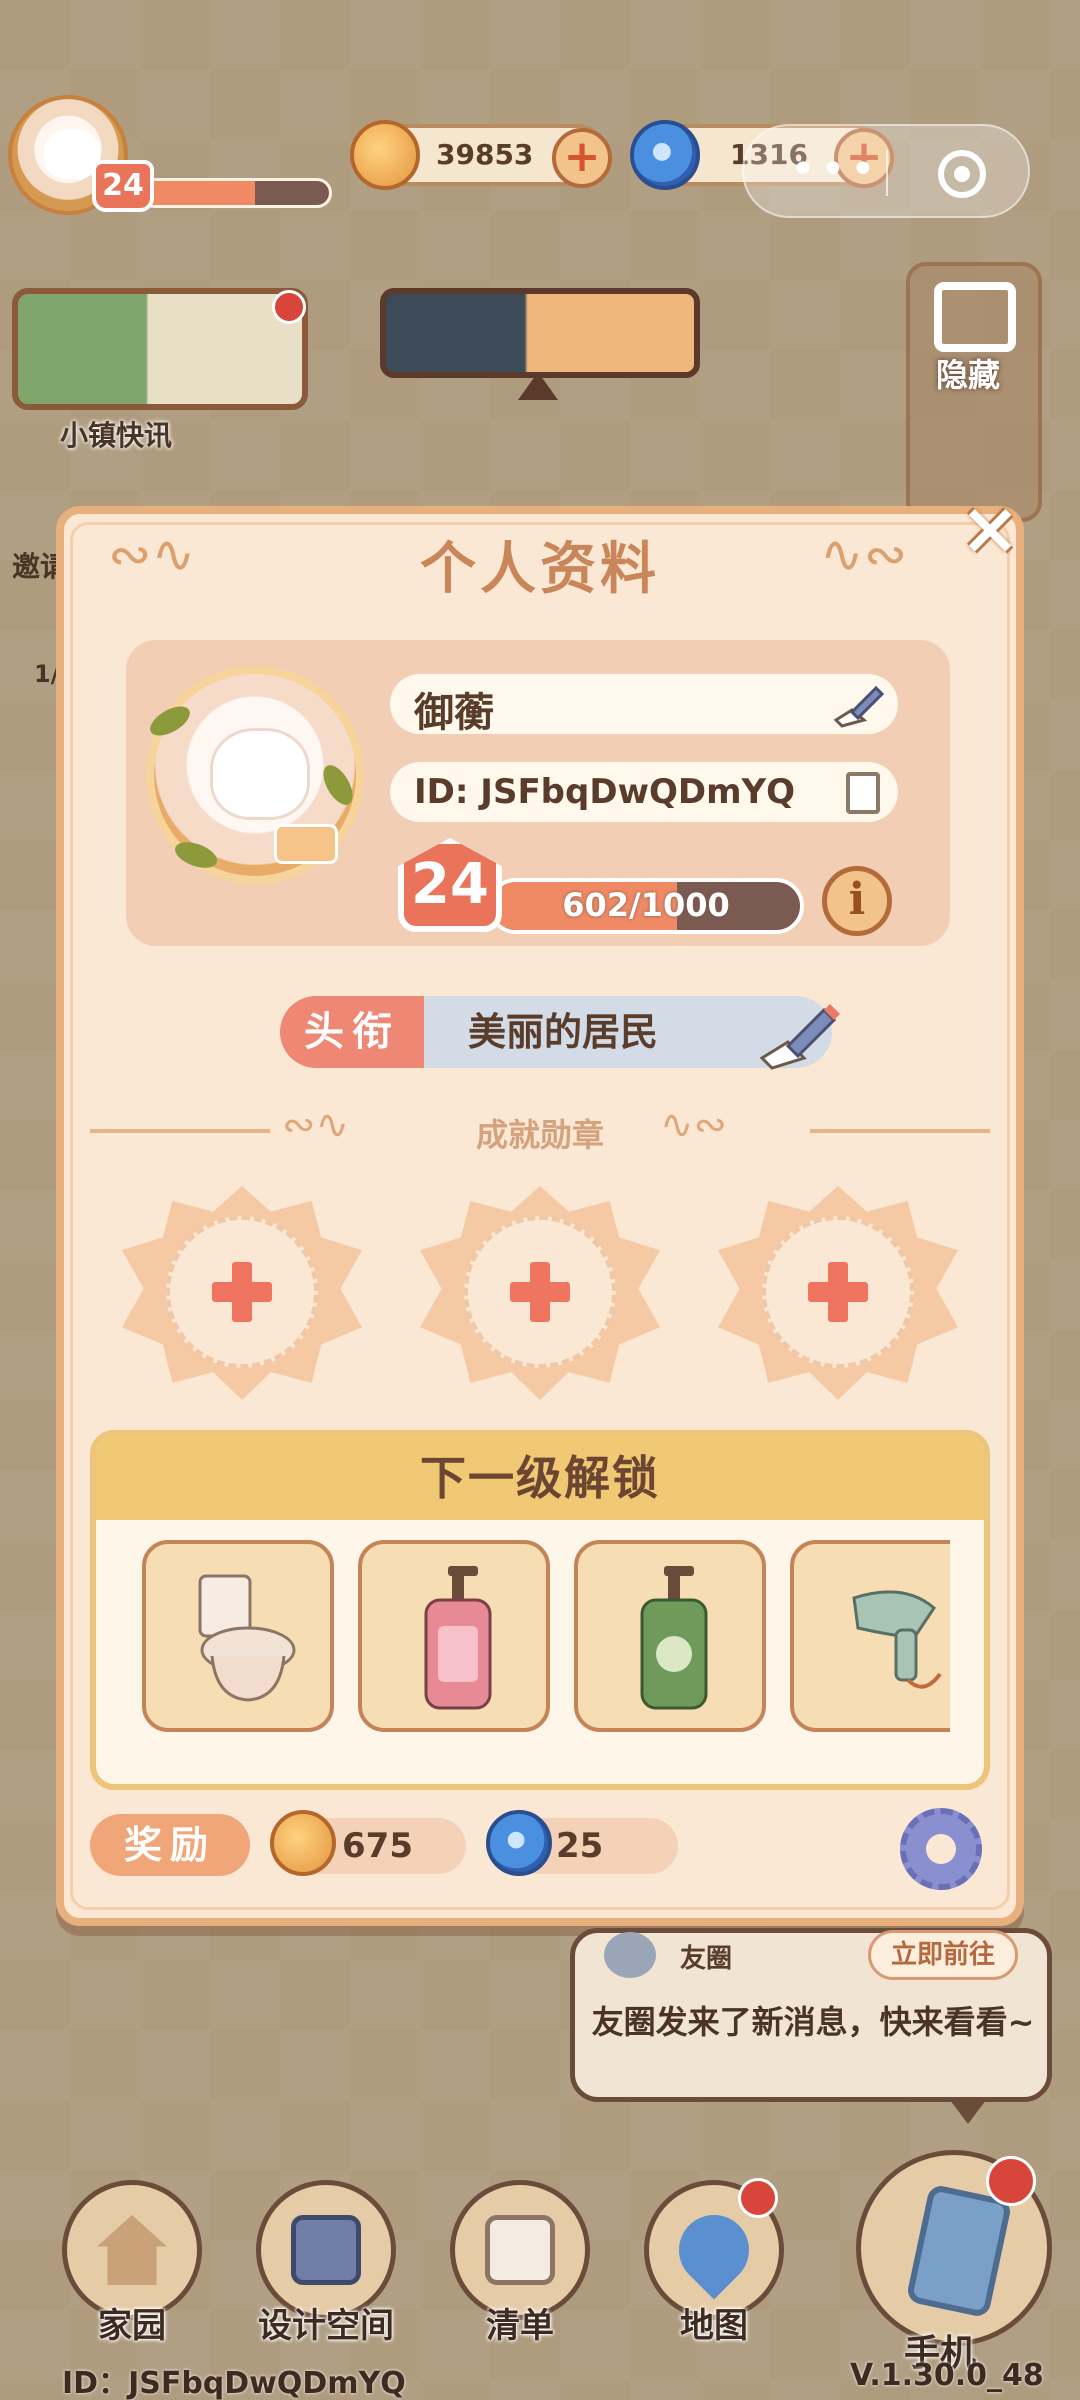 This screenshot has height=2400, width=1080. Describe the element at coordinates (485, 154) in the screenshot. I see `coin-value: 39853` at that location.